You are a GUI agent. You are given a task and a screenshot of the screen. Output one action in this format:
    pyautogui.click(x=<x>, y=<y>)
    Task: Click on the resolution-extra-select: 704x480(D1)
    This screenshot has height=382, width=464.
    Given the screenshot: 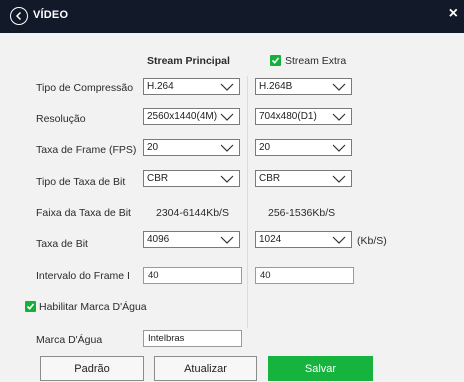 What is the action you would take?
    pyautogui.click(x=303, y=116)
    